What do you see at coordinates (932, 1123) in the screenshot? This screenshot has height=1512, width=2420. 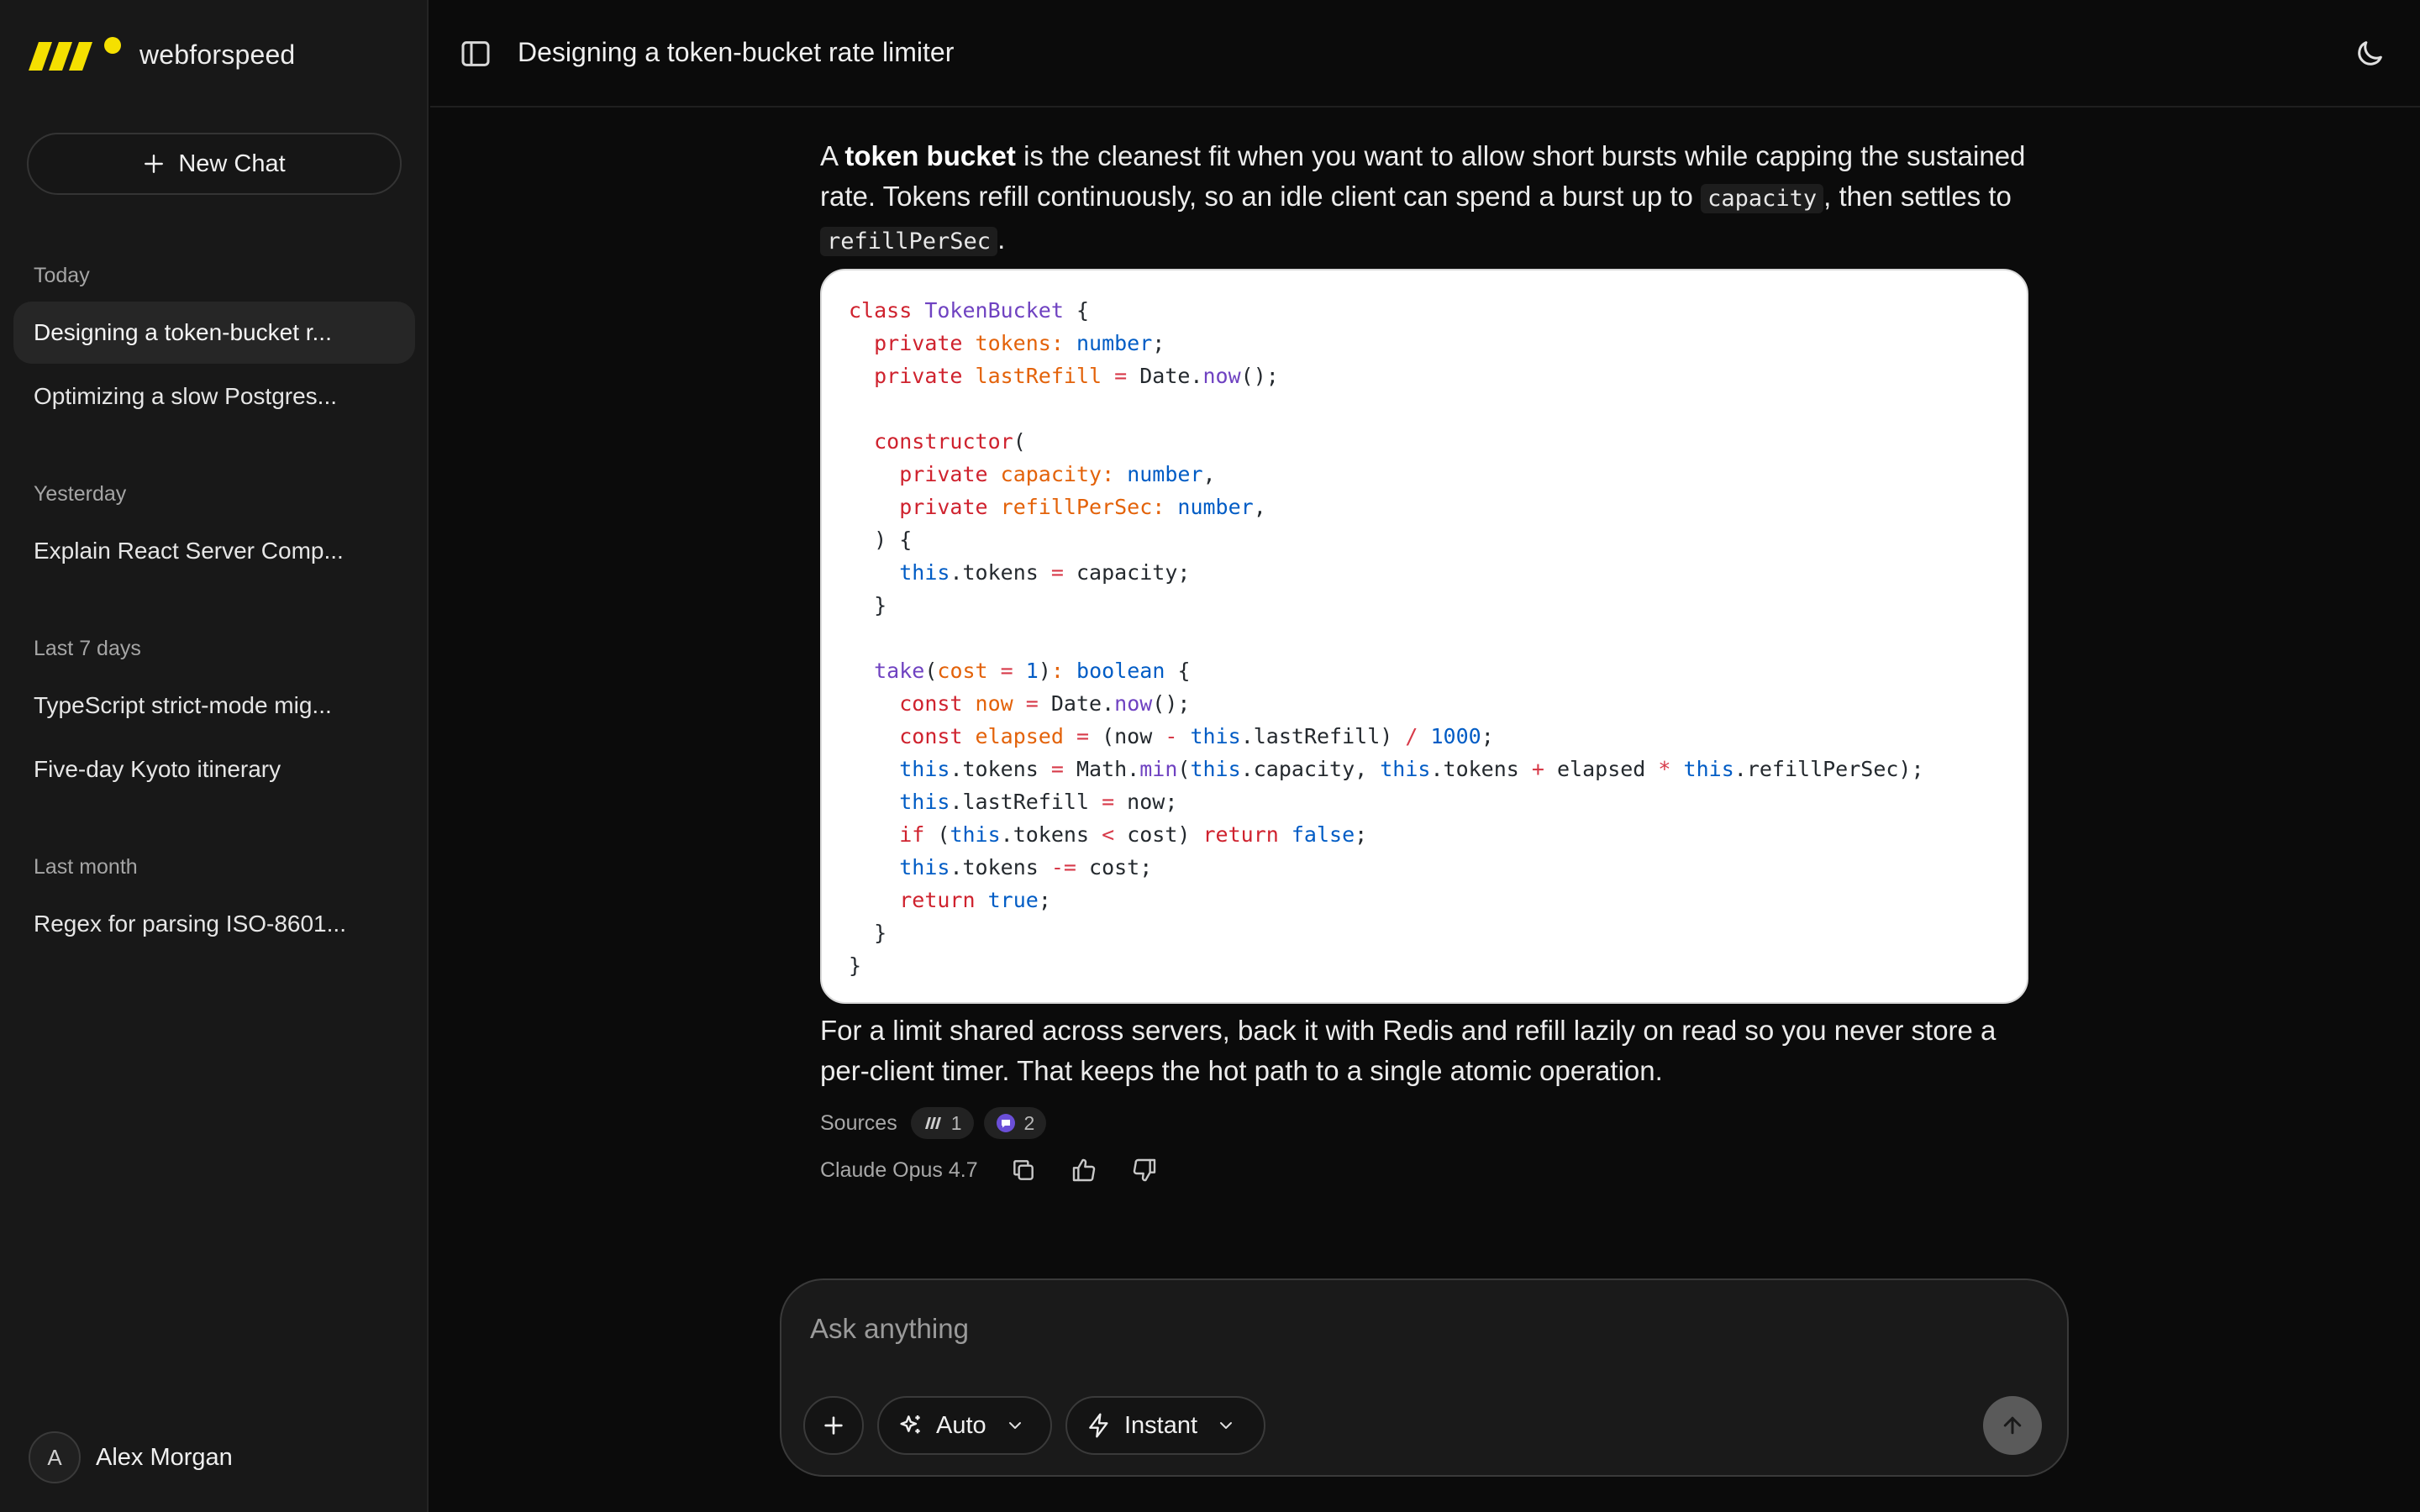 I see `source-logo-icon` at bounding box center [932, 1123].